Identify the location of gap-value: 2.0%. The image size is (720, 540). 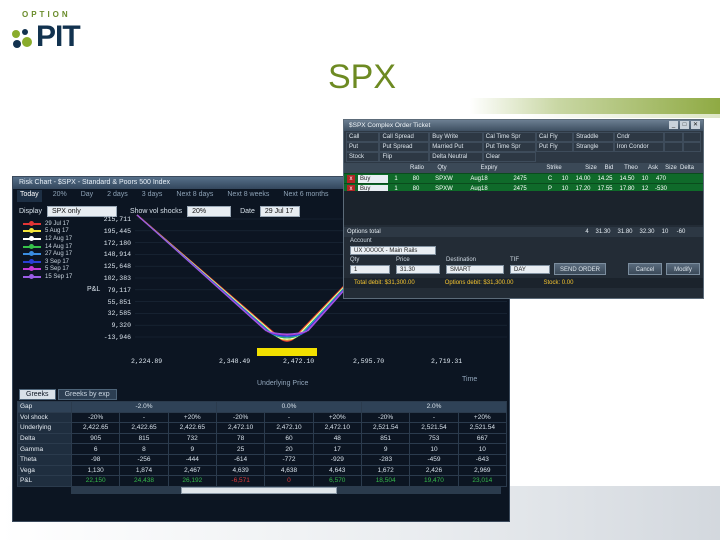
(434, 407).